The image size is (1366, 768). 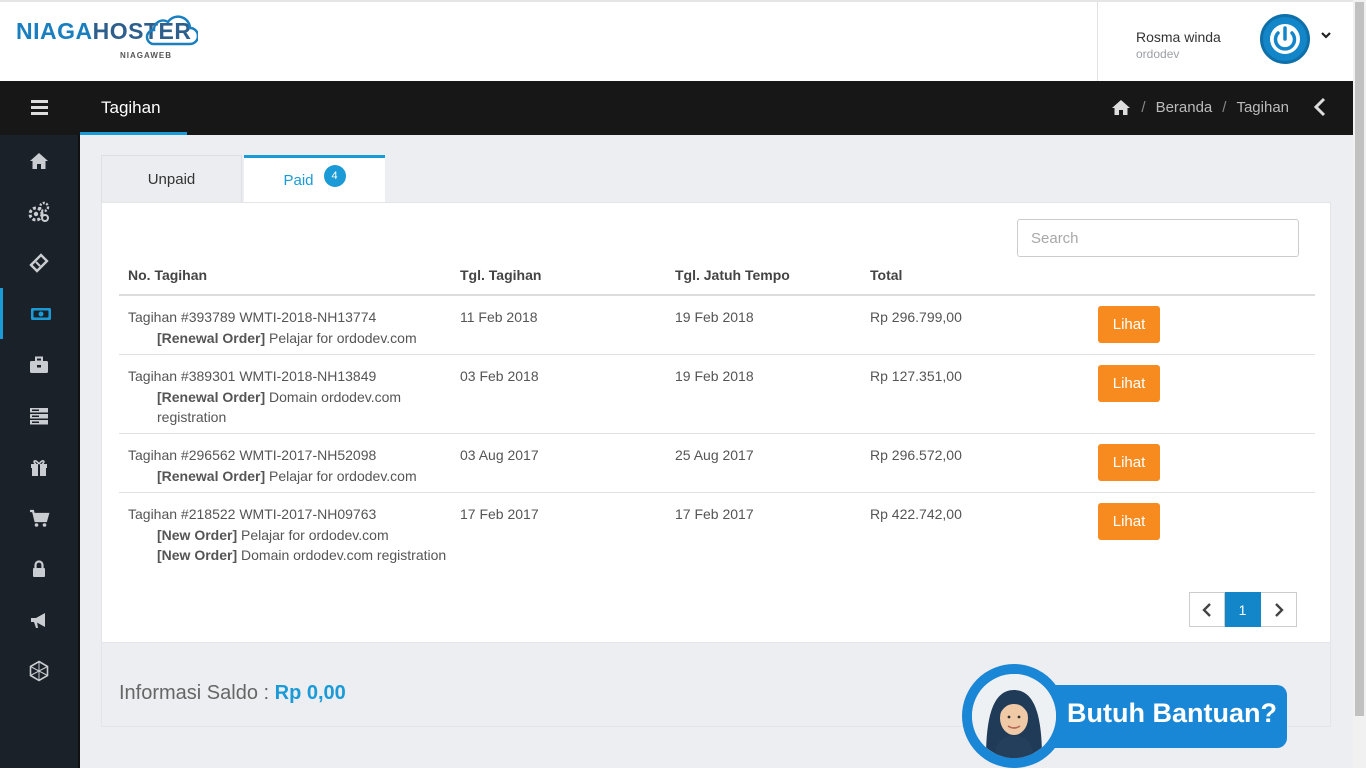 I want to click on ticket-icon, so click(x=39, y=262).